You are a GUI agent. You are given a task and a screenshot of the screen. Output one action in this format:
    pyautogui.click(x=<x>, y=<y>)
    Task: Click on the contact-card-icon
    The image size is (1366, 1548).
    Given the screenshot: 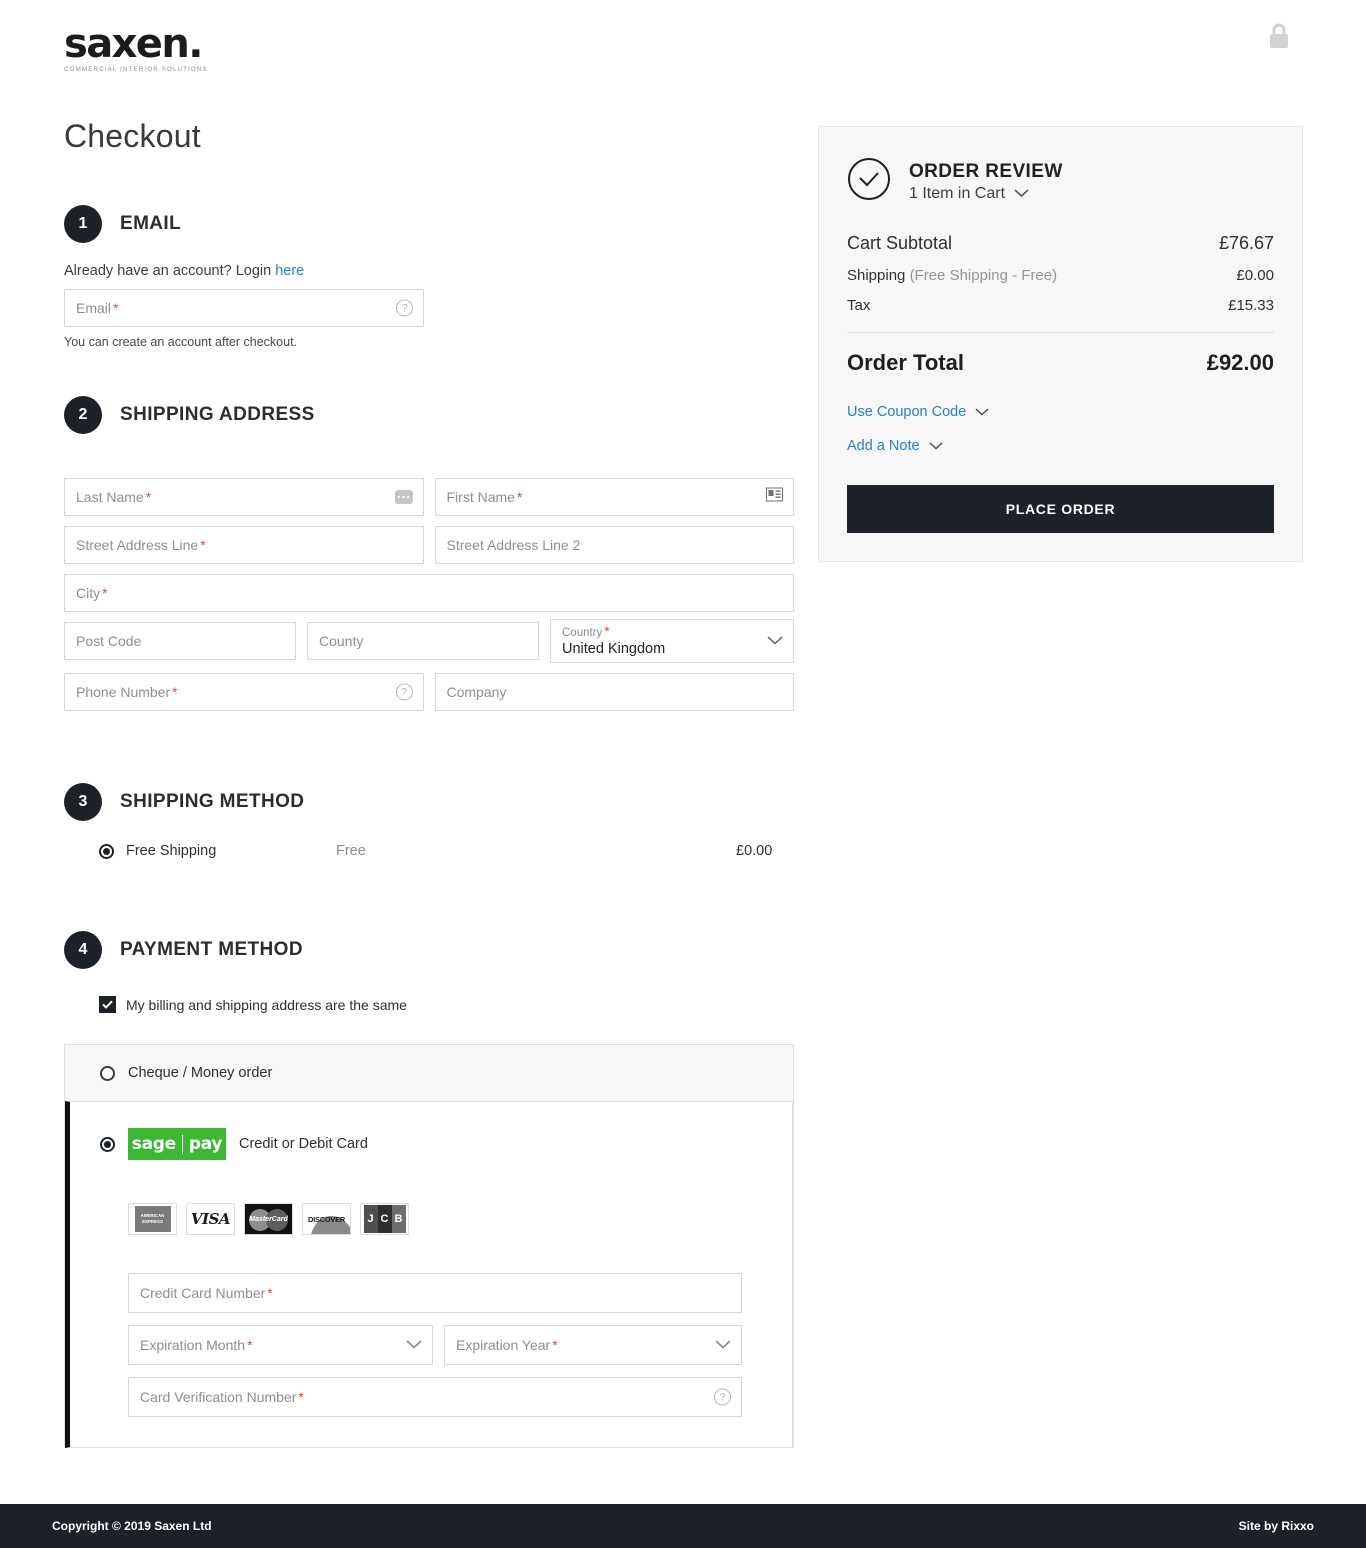 What is the action you would take?
    pyautogui.click(x=774, y=497)
    